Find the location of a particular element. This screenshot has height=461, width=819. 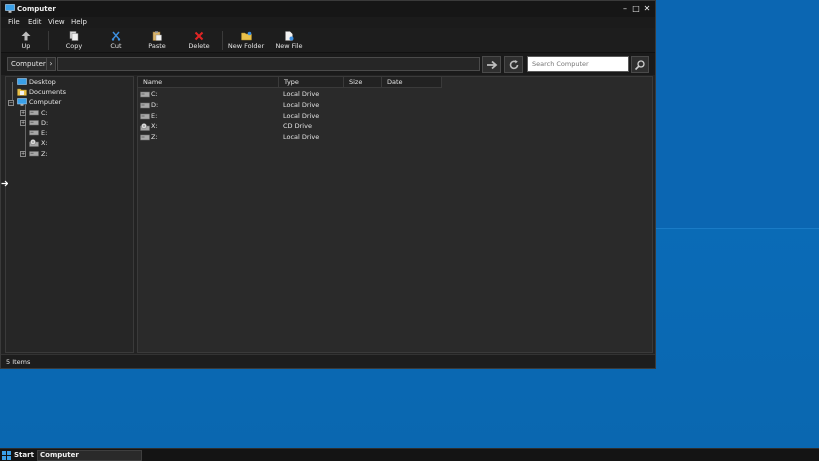

cut-label: Cut is located at coordinates (116, 46).